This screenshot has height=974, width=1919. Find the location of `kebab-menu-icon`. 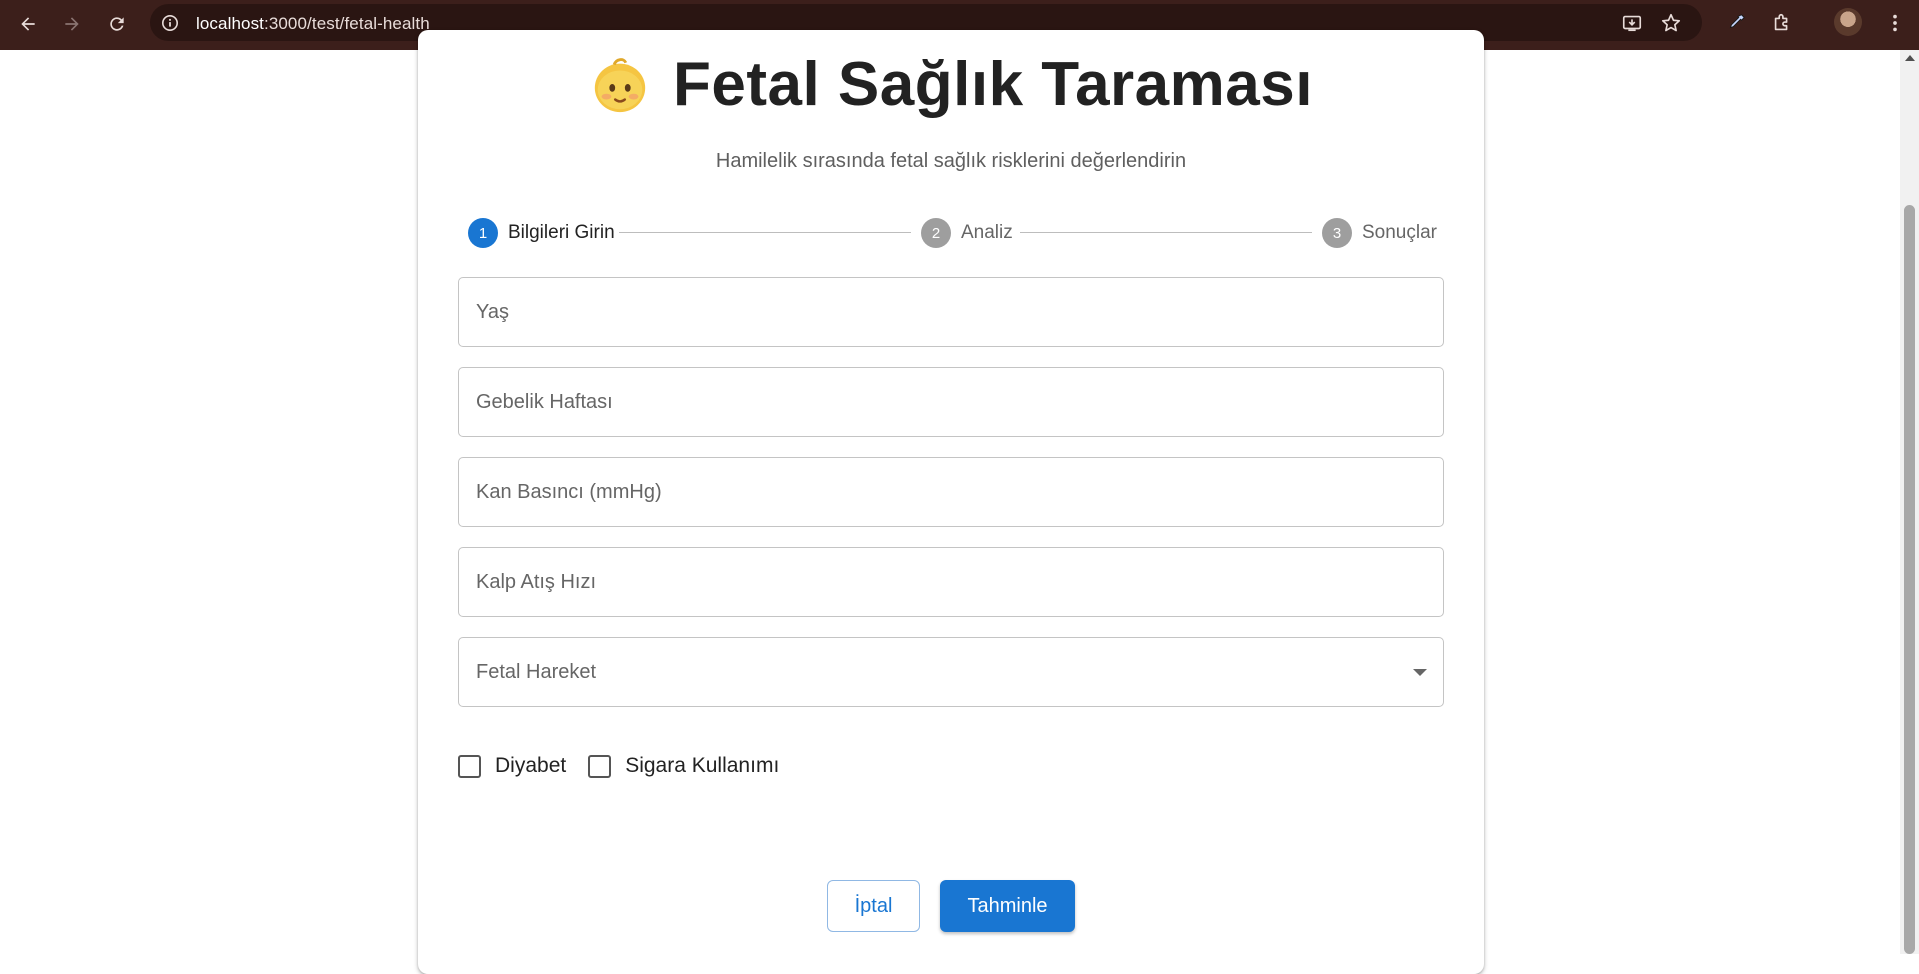

kebab-menu-icon is located at coordinates (1895, 23).